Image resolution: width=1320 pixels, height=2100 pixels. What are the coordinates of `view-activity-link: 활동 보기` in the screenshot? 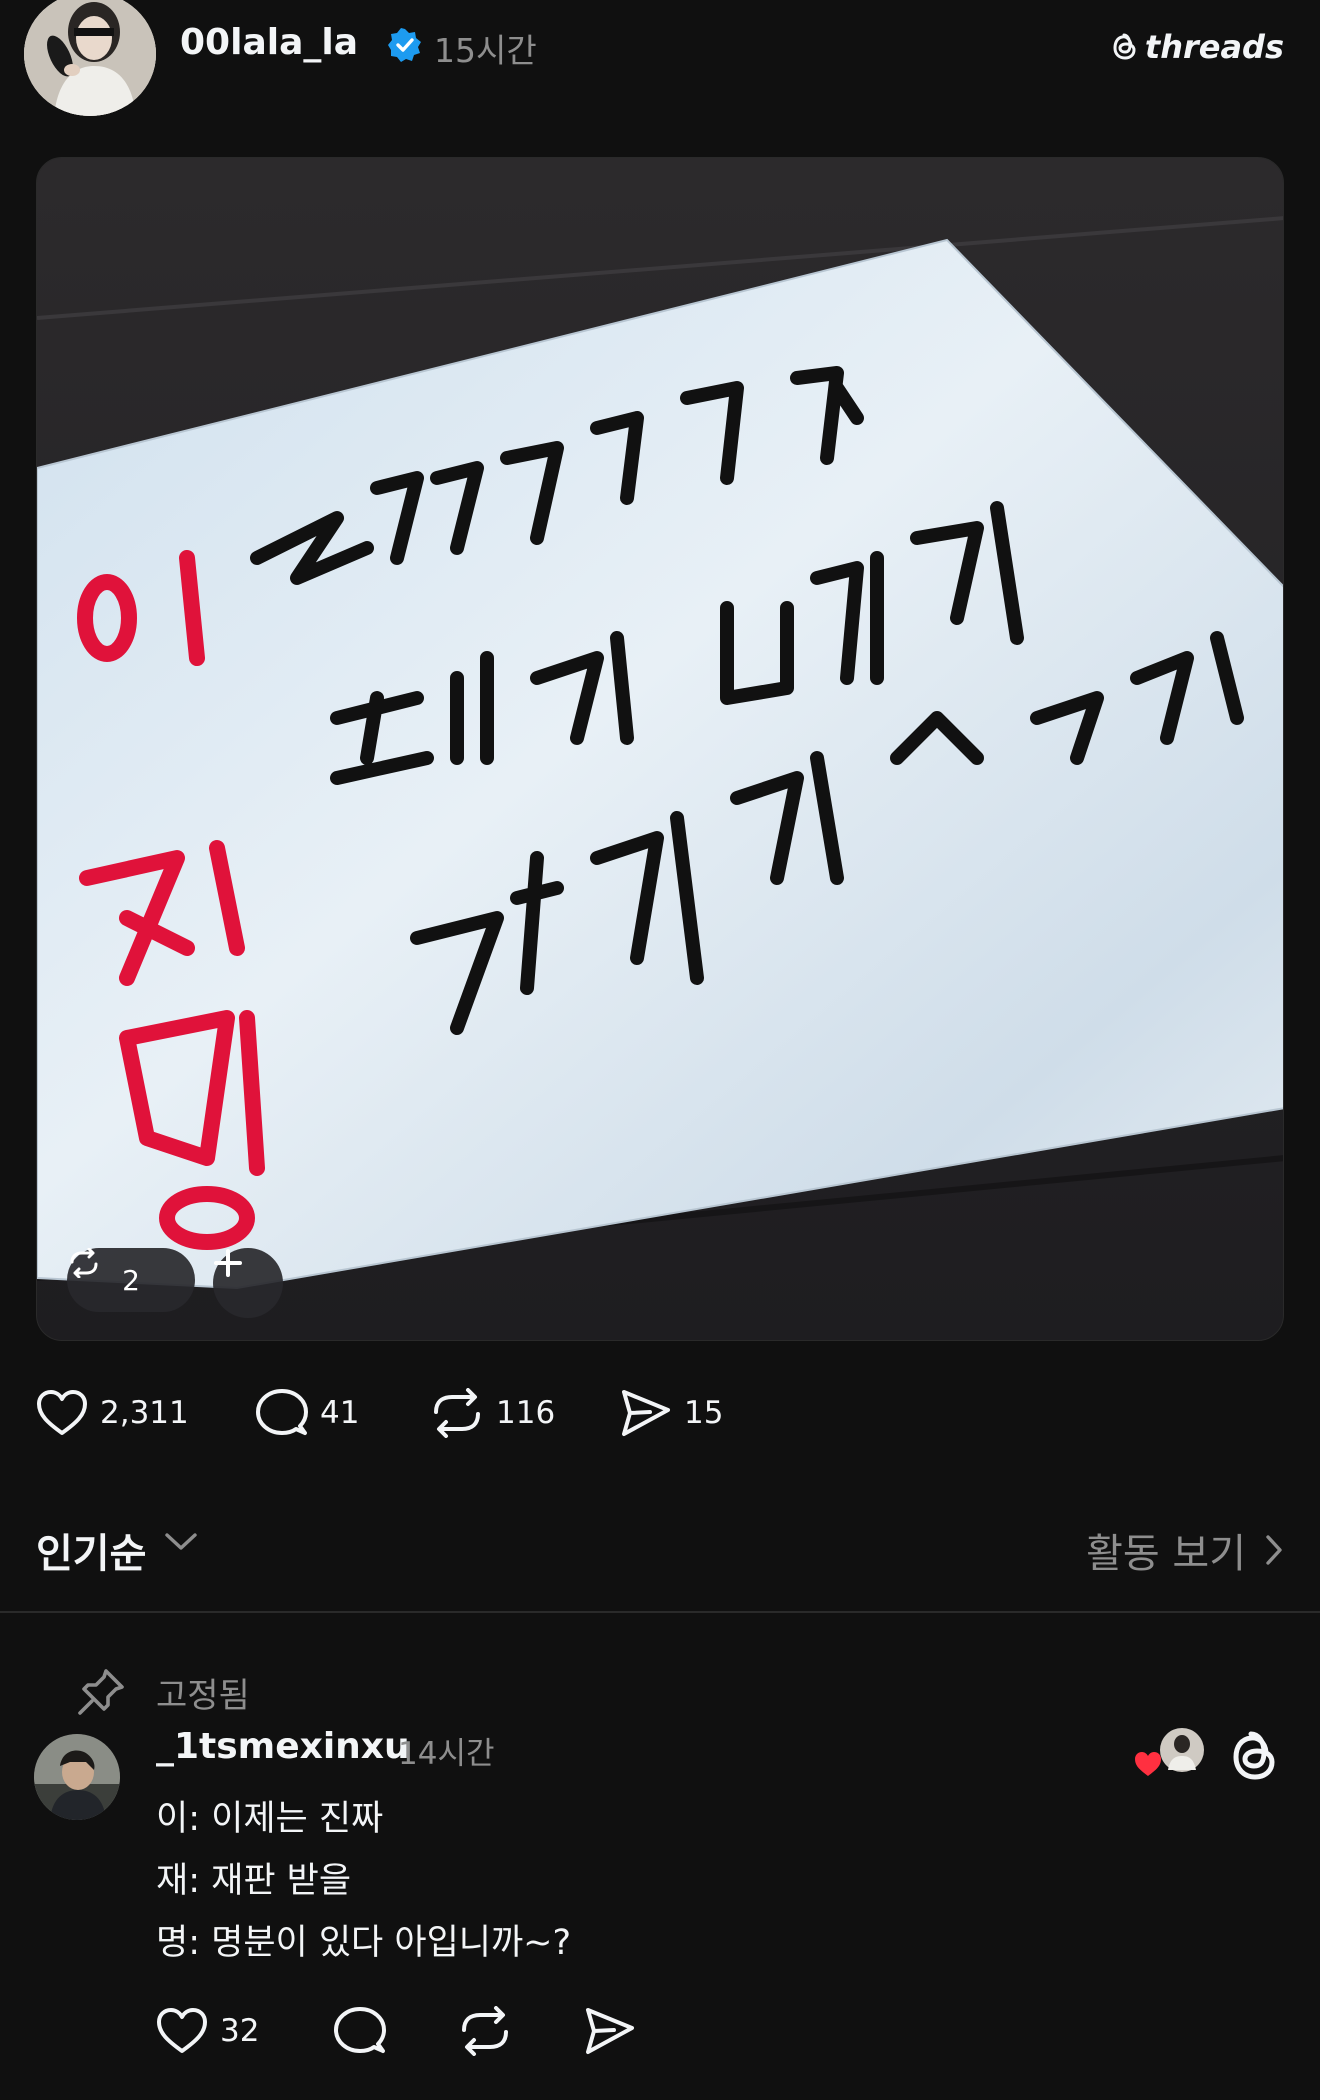 It's located at (1185, 1550).